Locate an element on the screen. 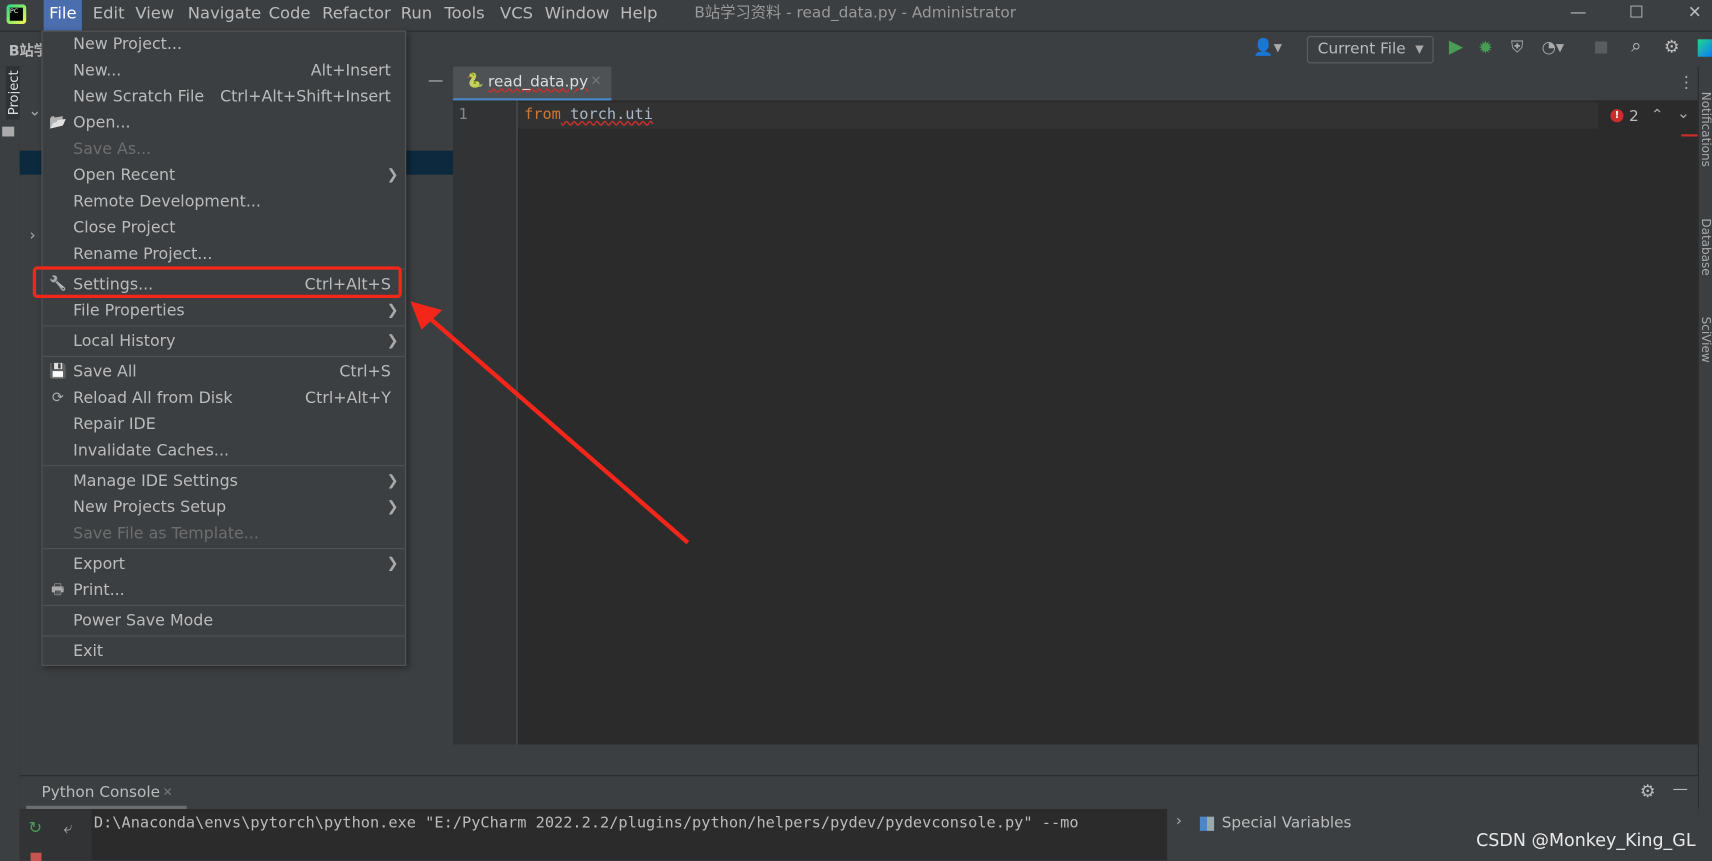  annotation-arrow is located at coordinates (550, 423).